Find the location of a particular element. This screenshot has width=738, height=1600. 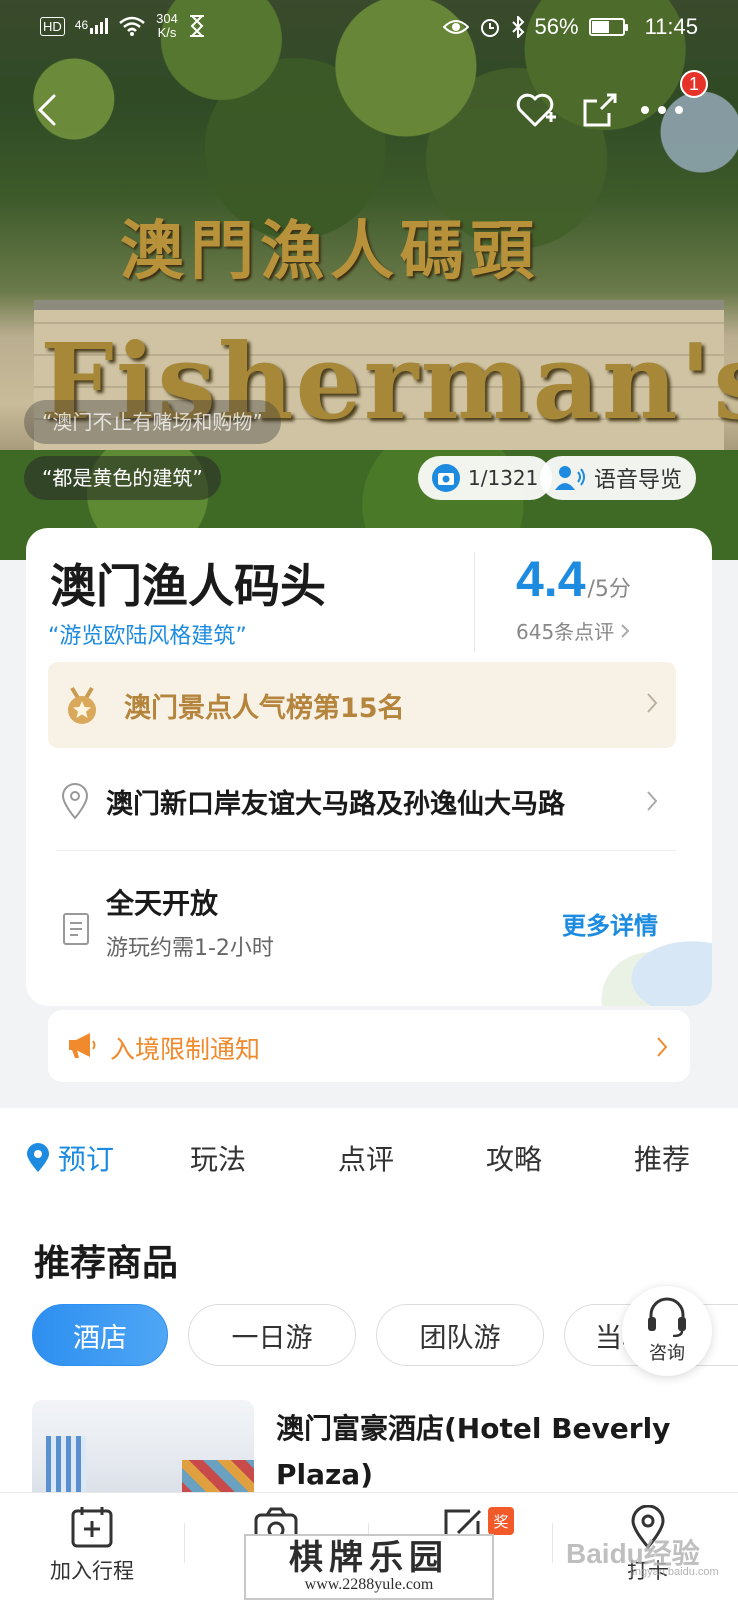

tab-reviews: 点评 is located at coordinates (366, 1158).